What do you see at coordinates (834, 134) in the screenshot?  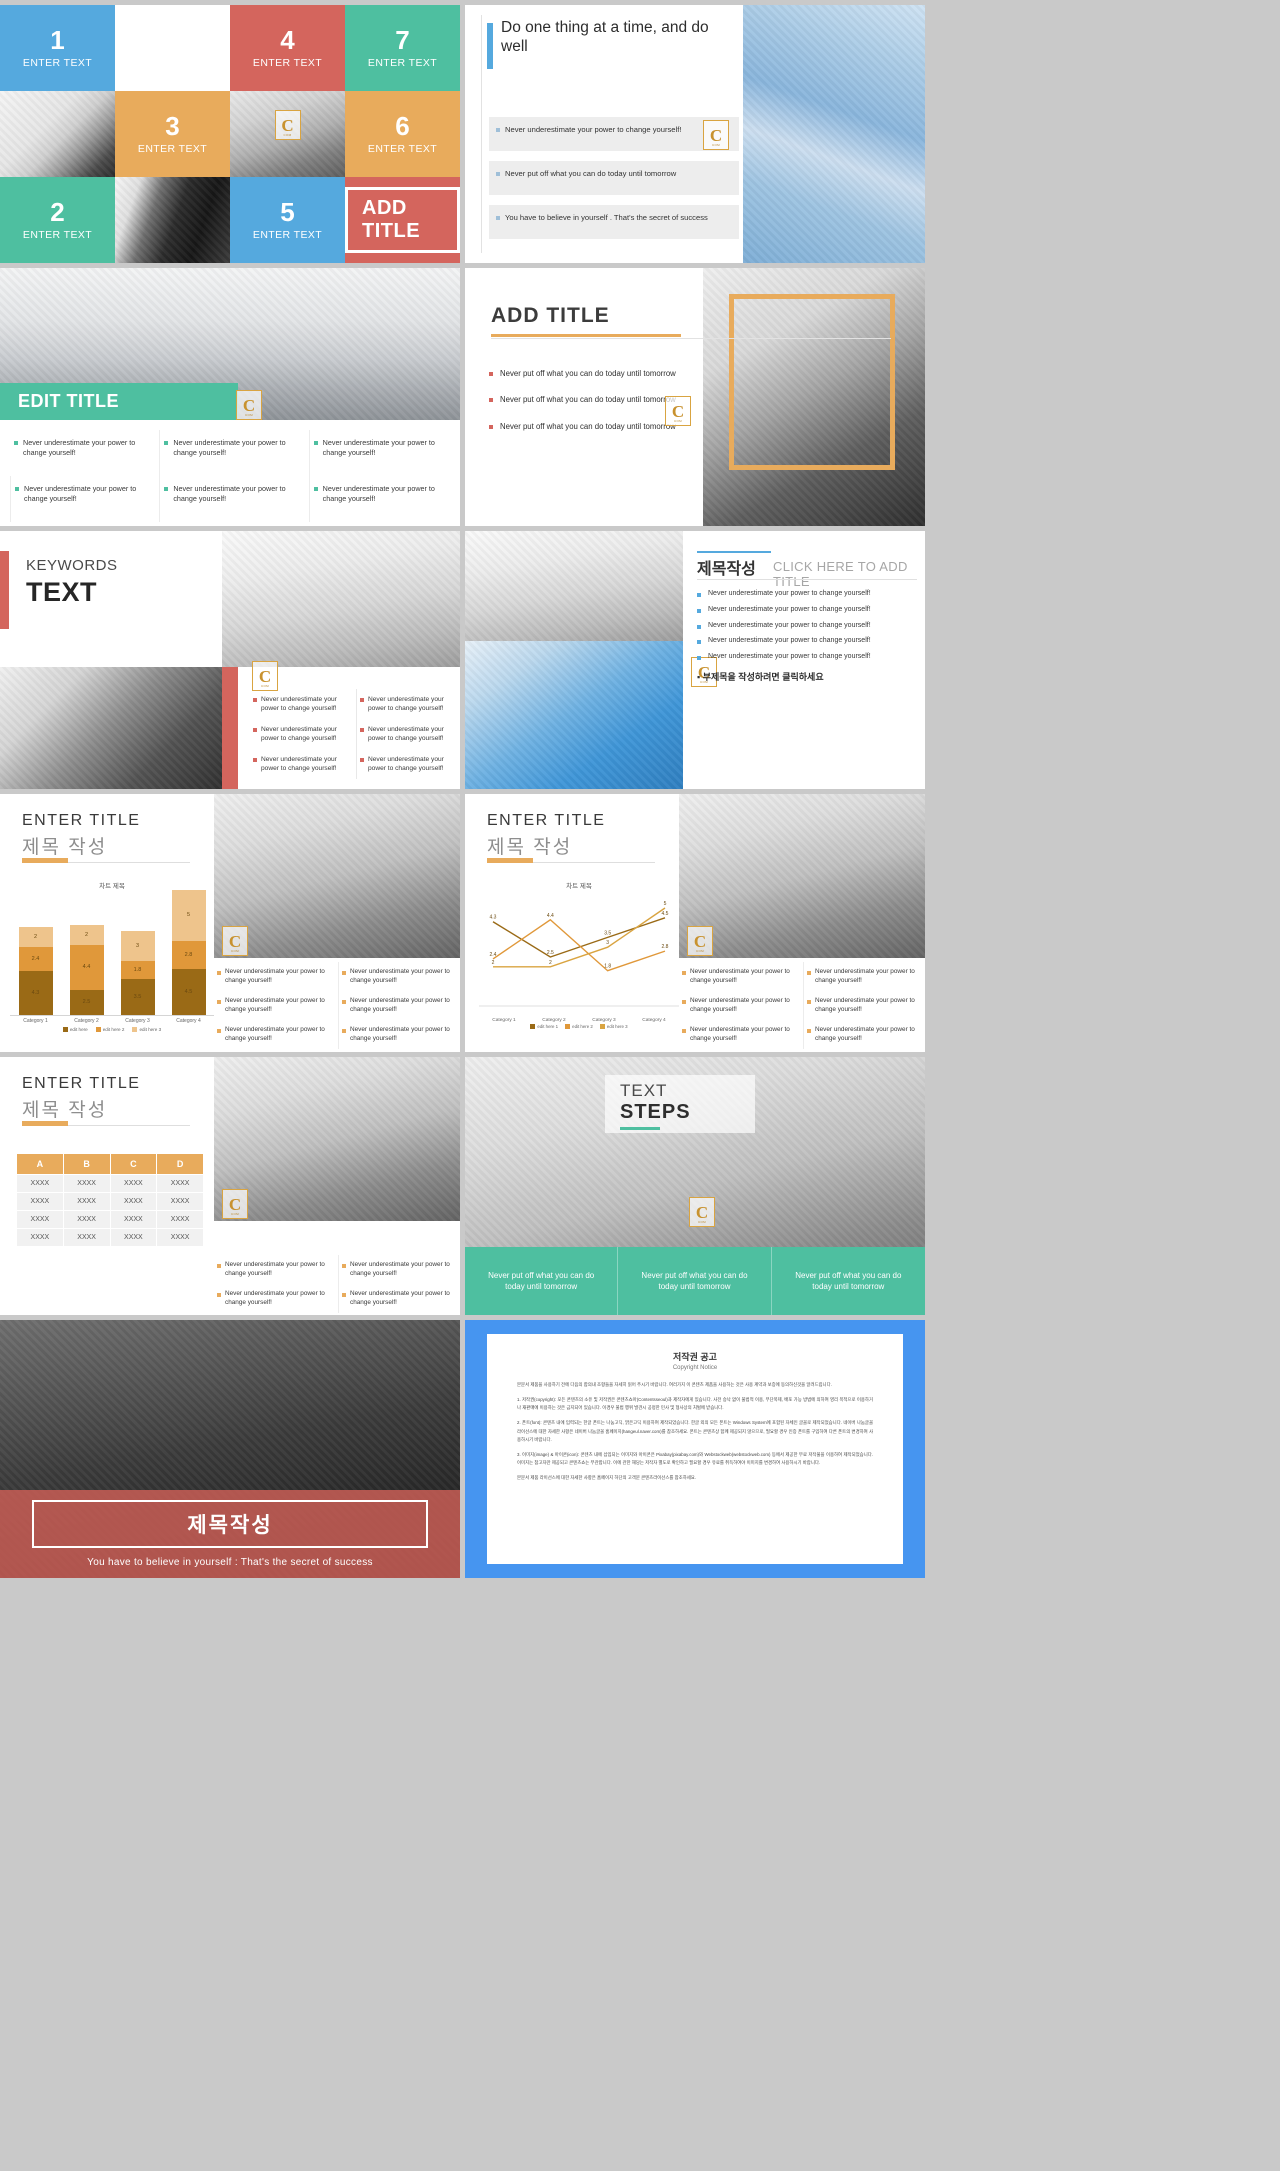 I see `photo-glass-building` at bounding box center [834, 134].